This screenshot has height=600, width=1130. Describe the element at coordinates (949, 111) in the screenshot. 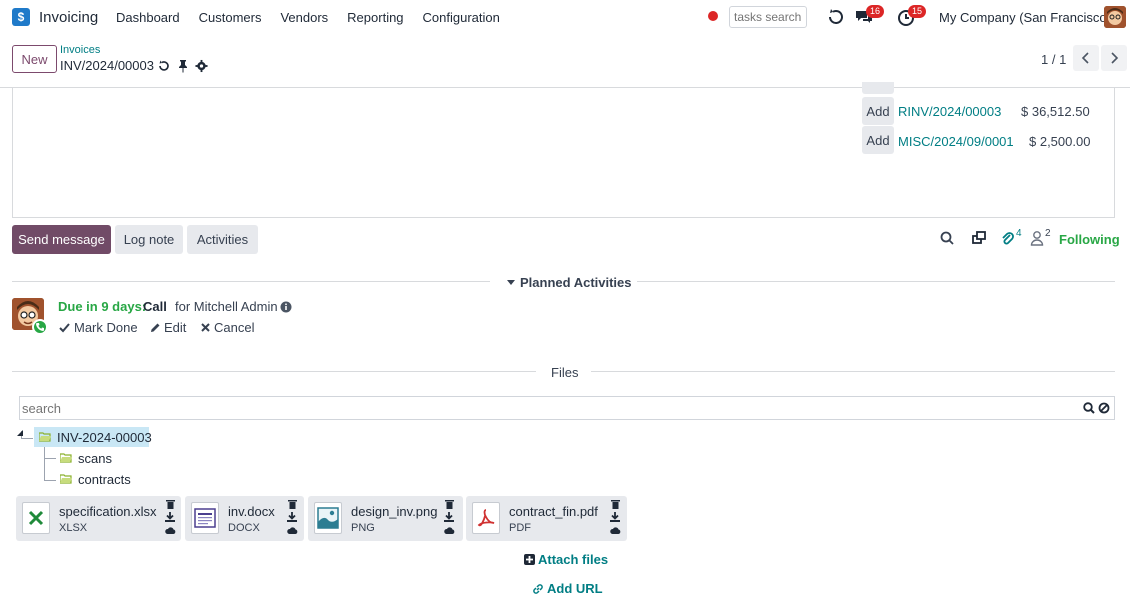

I see `outstanding-credit-link: RINV/2024/00003` at that location.